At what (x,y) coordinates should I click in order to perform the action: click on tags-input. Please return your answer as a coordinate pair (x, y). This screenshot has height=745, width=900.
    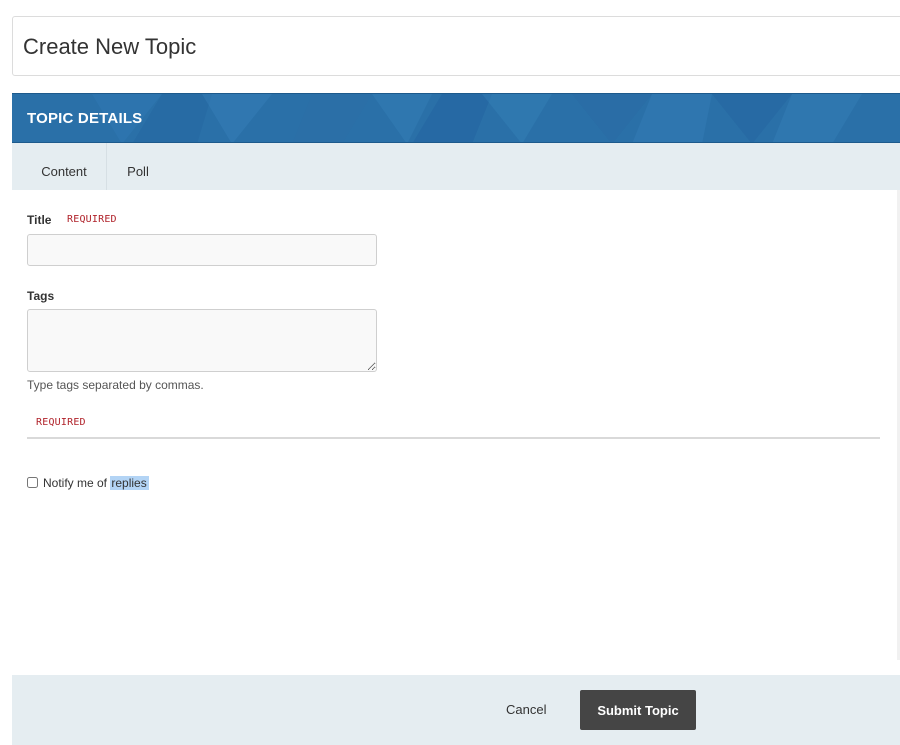
    Looking at the image, I should click on (202, 340).